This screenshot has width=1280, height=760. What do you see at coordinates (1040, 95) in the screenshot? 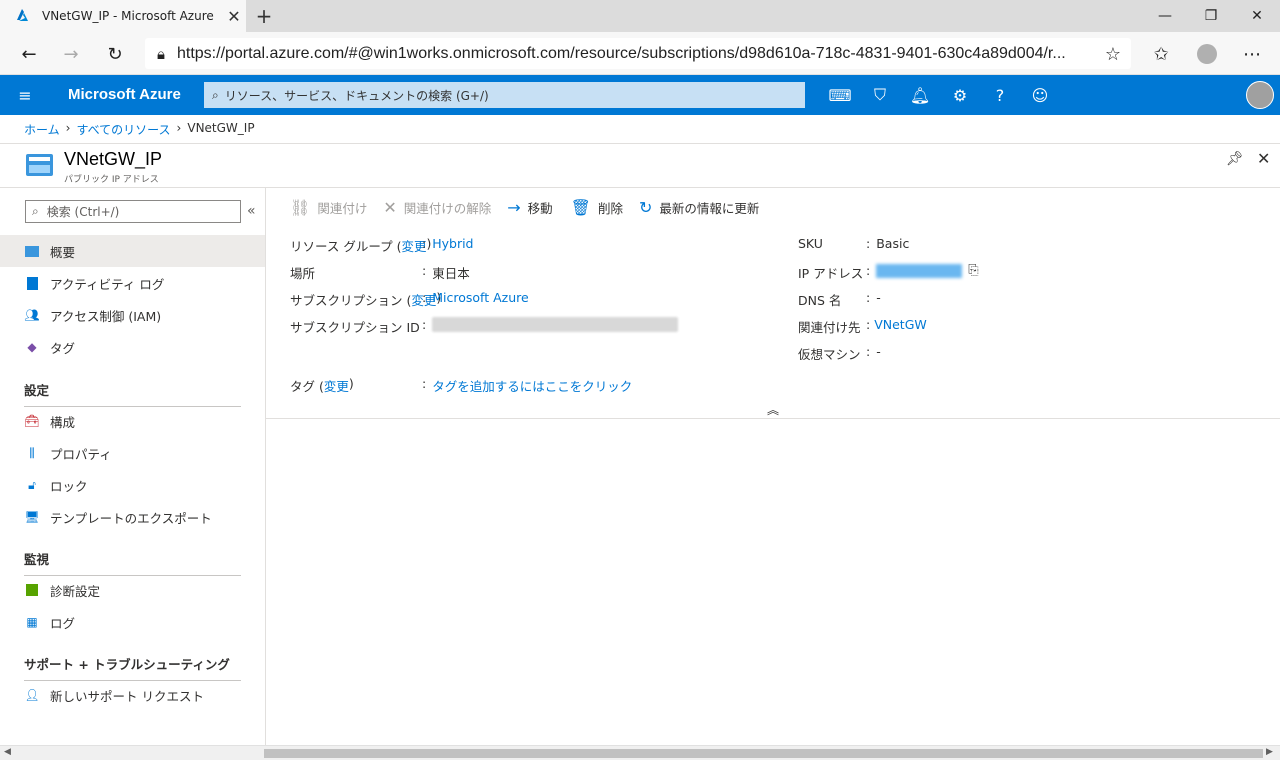
I see `feedback-smiley-icon: ☺` at bounding box center [1040, 95].